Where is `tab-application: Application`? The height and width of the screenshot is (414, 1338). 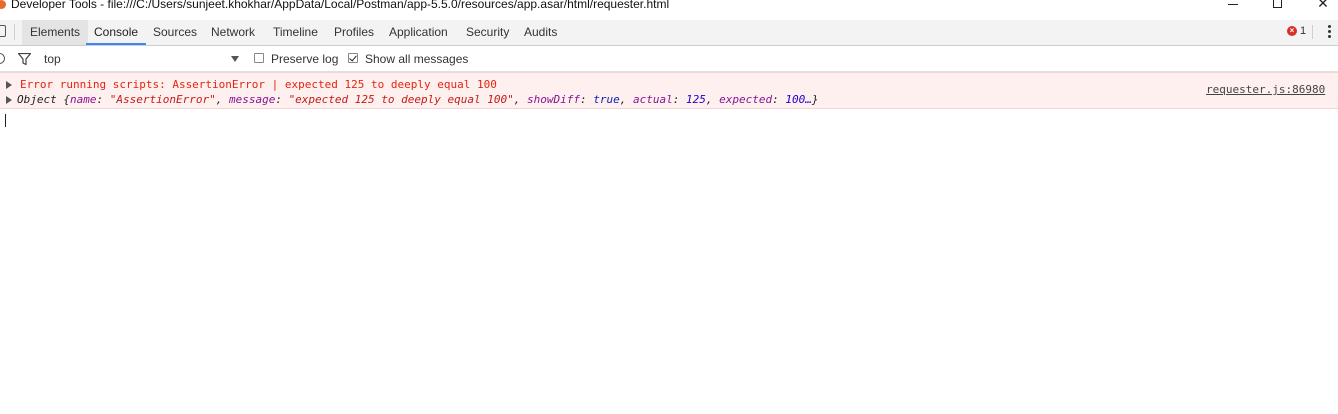
tab-application: Application is located at coordinates (418, 32).